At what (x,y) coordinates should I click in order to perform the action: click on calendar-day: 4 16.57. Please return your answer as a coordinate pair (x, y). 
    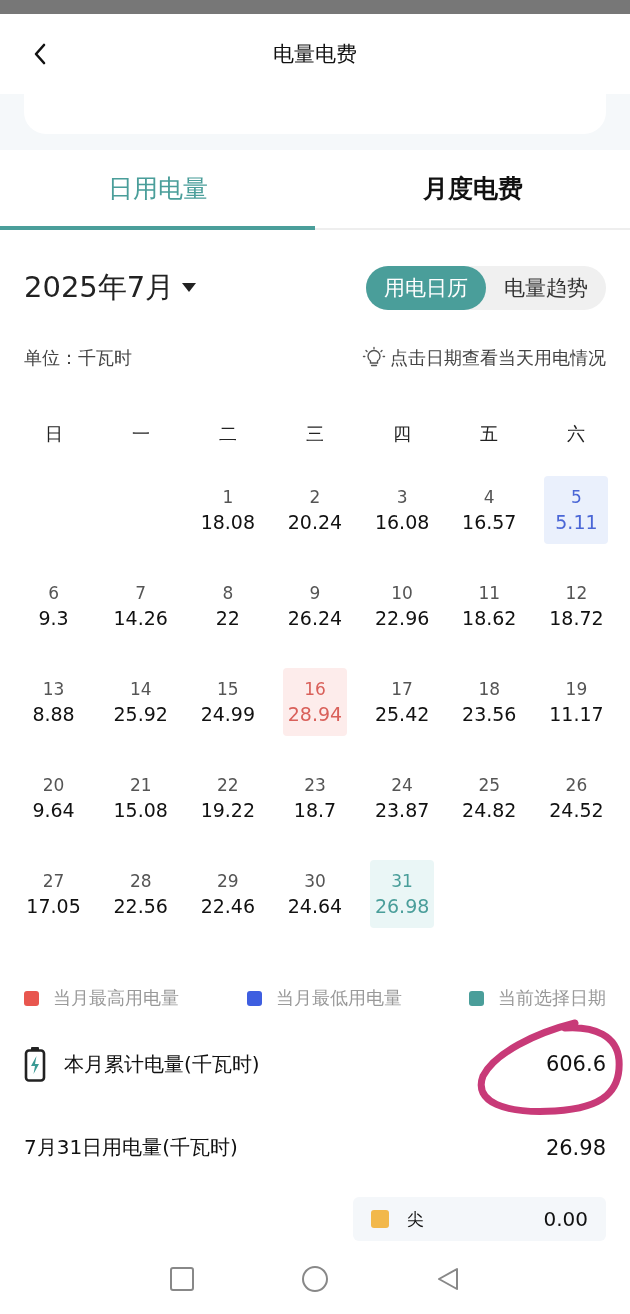
    Looking at the image, I should click on (489, 510).